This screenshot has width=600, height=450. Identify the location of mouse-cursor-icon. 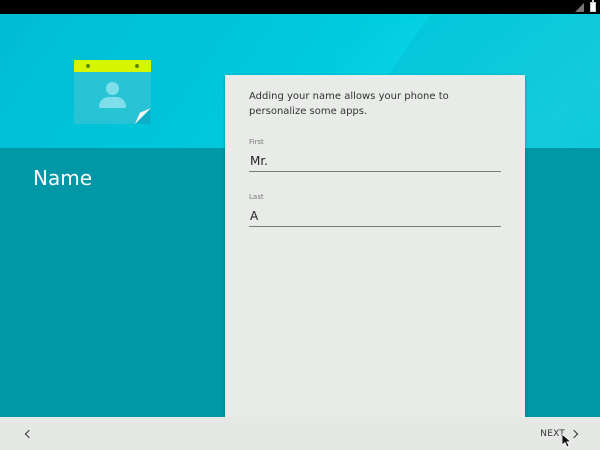
(567, 441).